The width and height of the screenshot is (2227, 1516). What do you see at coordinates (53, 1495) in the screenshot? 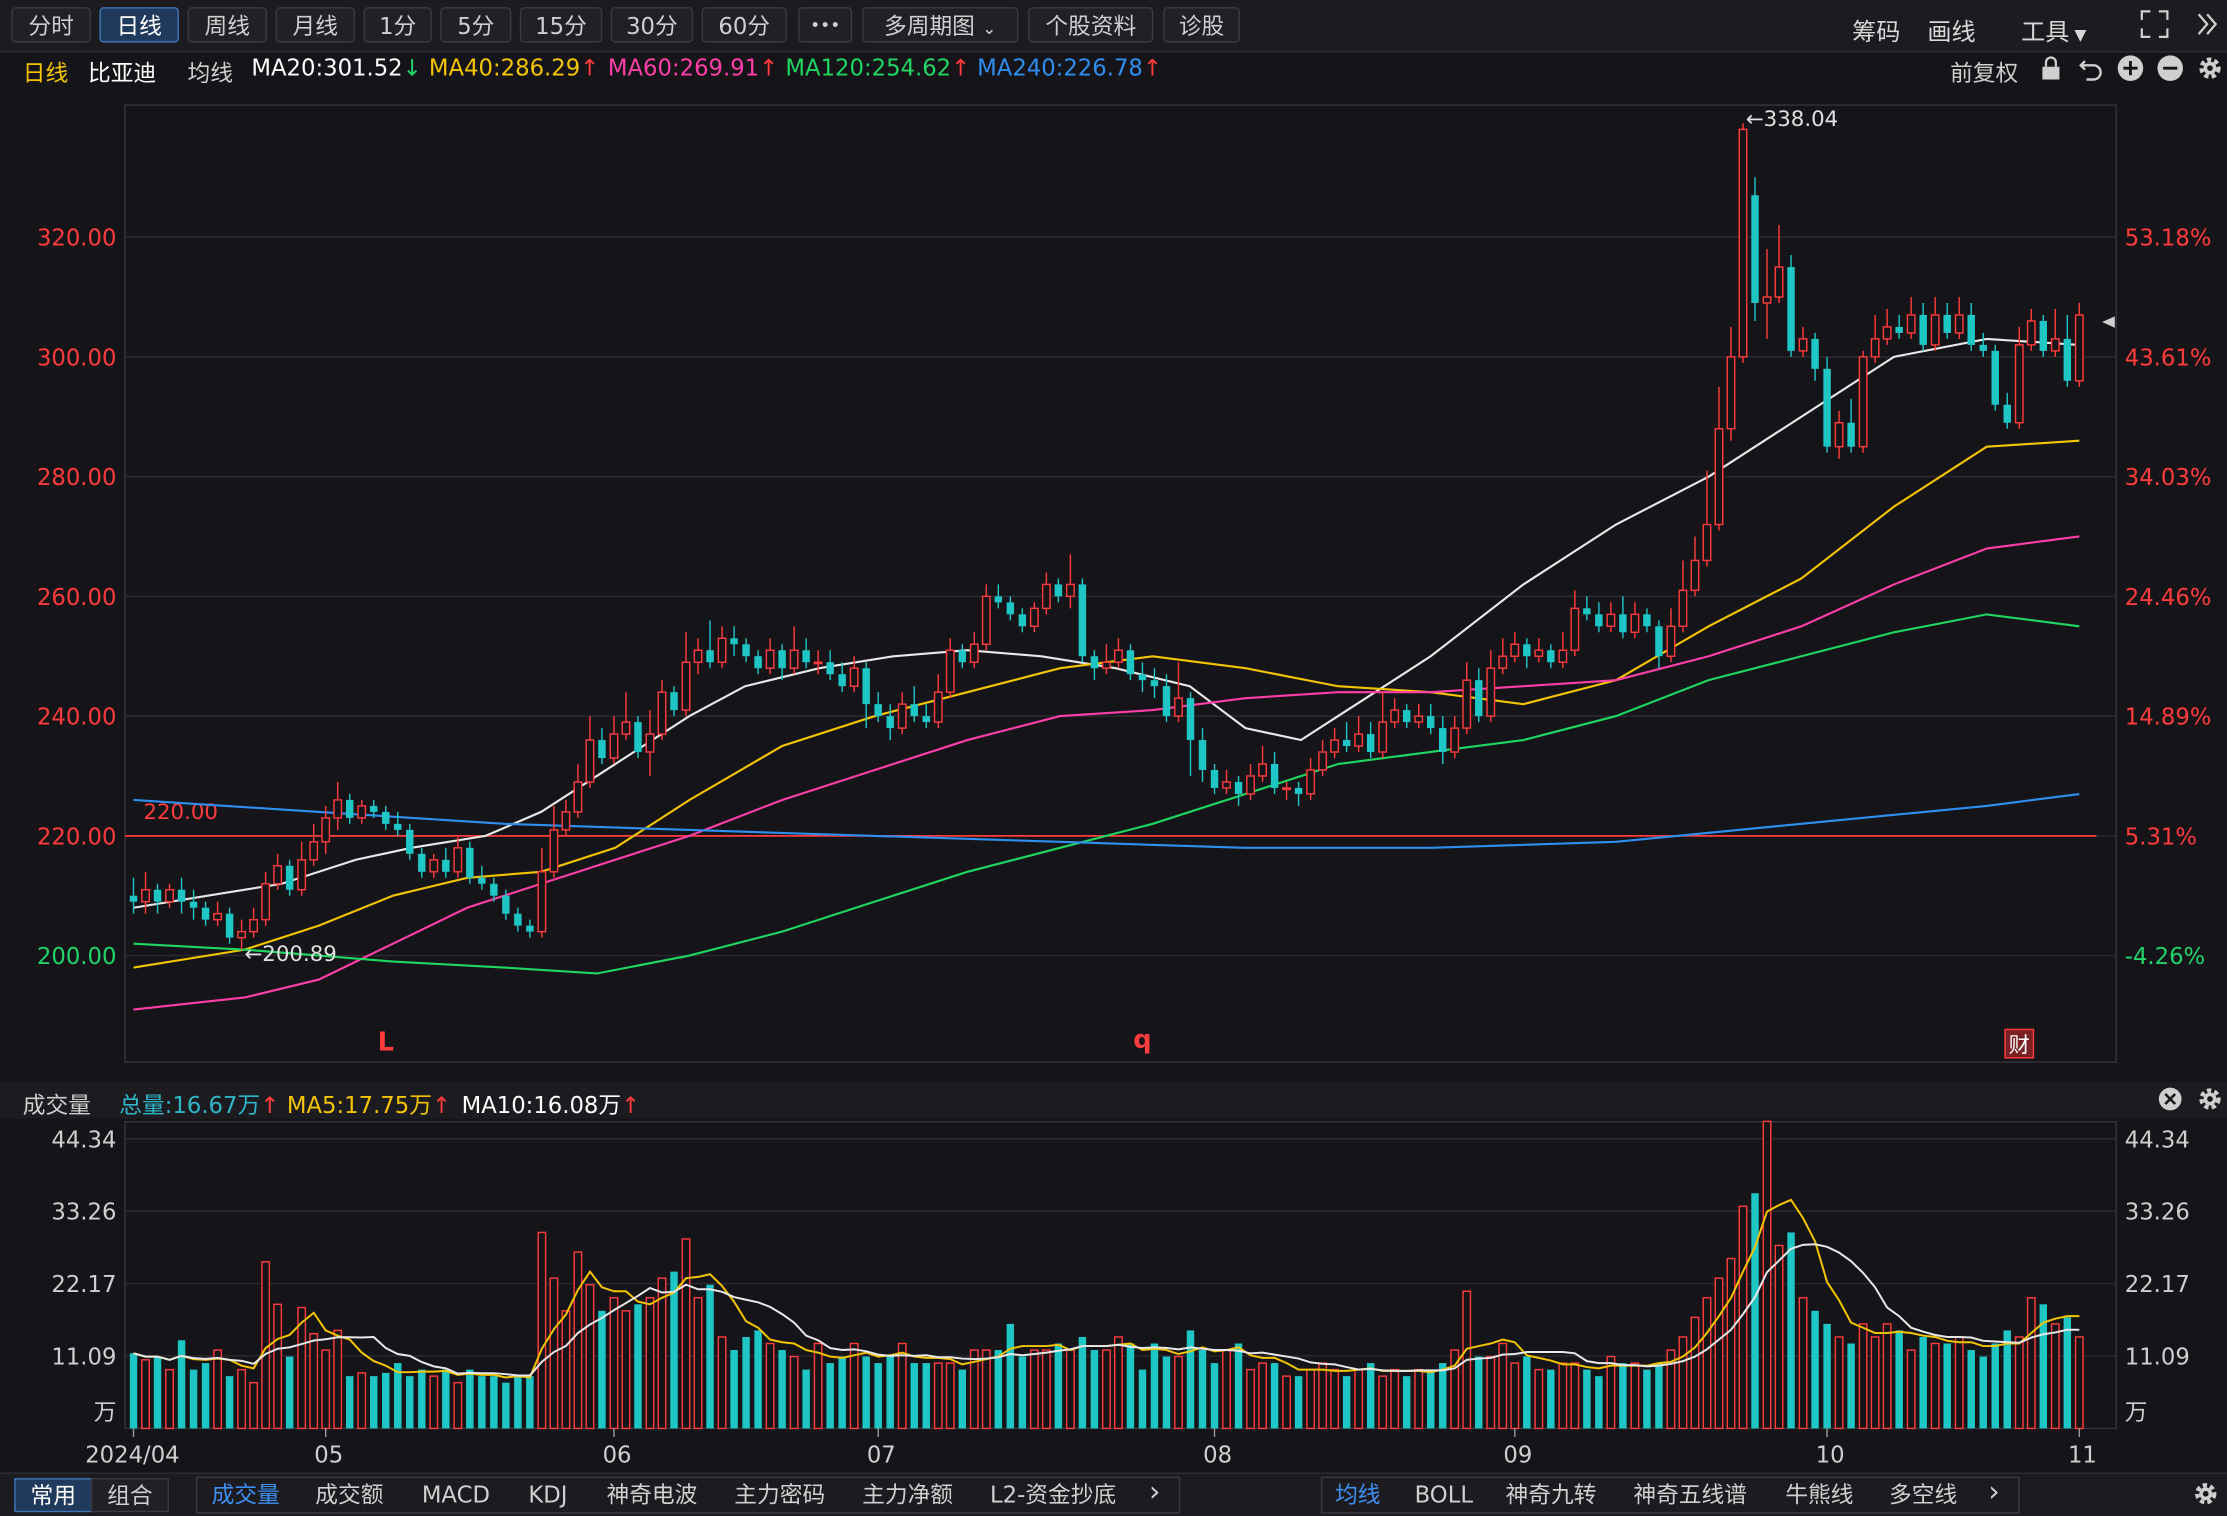
I see `segment-common: 常用` at bounding box center [53, 1495].